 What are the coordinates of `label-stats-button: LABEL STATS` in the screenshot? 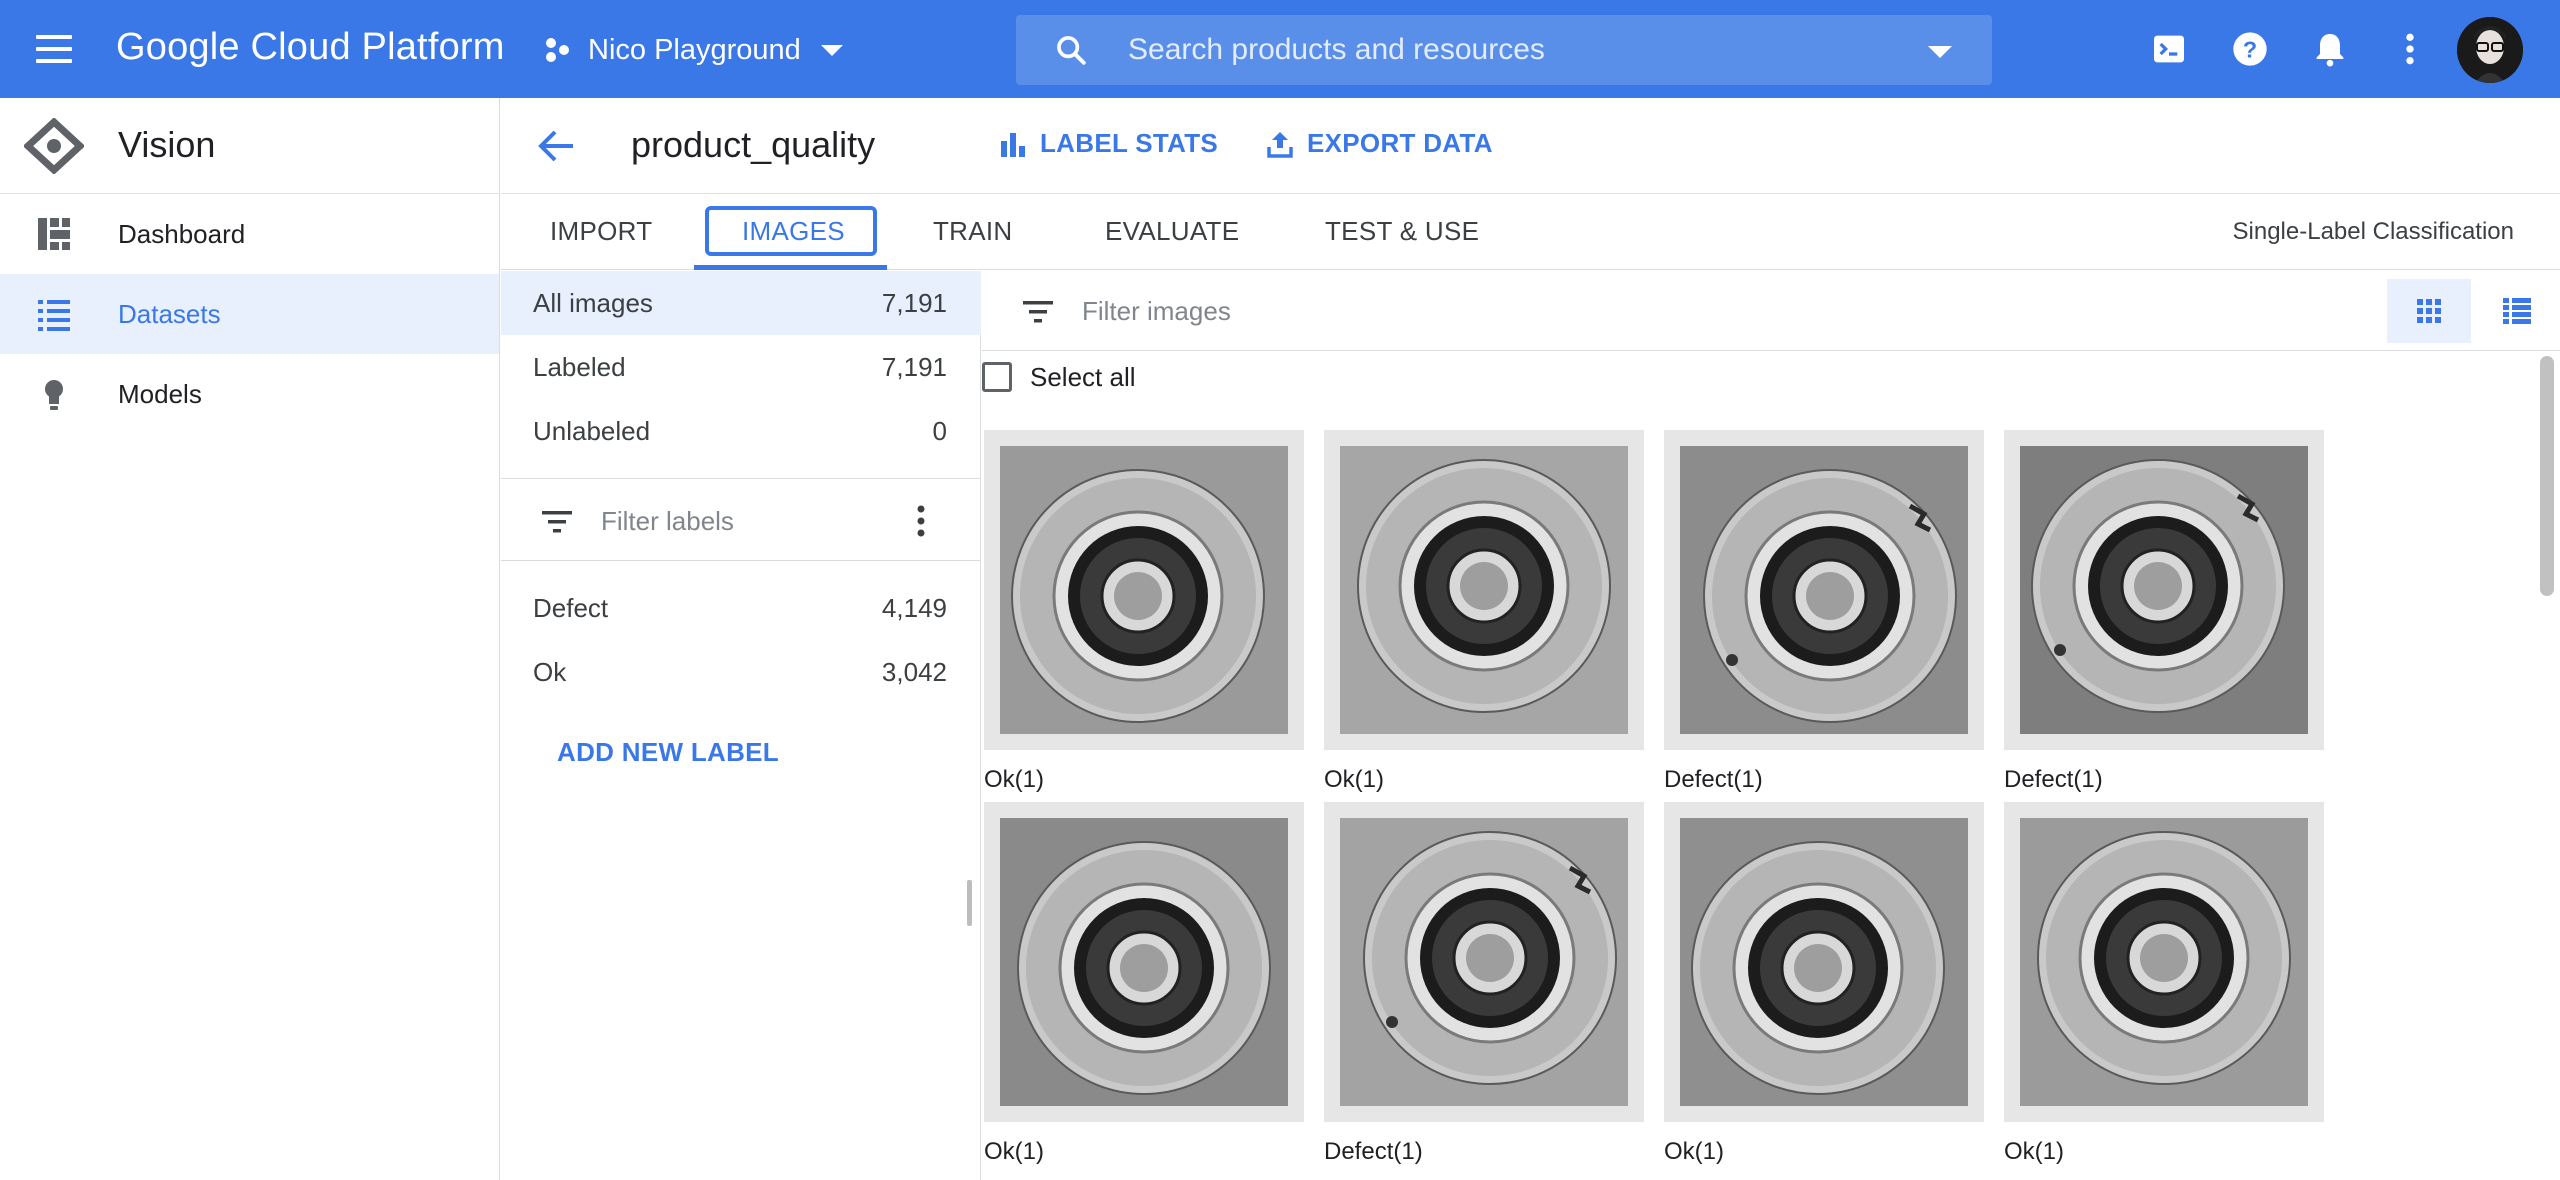 It's located at (1108, 143).